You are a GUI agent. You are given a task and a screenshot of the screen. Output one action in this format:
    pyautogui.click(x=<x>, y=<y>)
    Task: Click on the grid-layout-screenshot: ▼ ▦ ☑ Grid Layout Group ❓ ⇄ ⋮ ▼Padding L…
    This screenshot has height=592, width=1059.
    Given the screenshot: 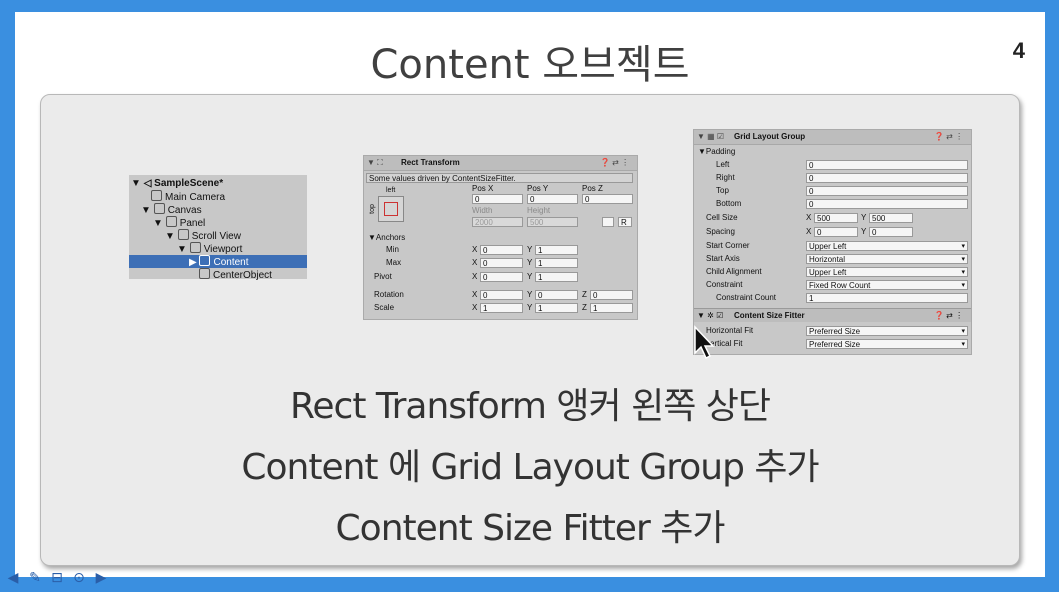 What is the action you would take?
    pyautogui.click(x=832, y=242)
    